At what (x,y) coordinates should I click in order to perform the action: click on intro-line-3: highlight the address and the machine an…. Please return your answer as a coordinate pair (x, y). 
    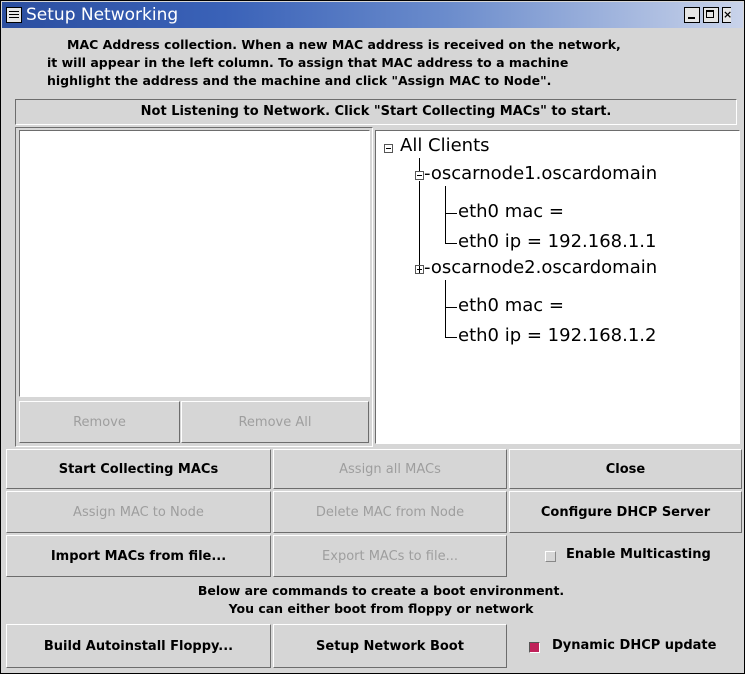
    Looking at the image, I should click on (299, 80).